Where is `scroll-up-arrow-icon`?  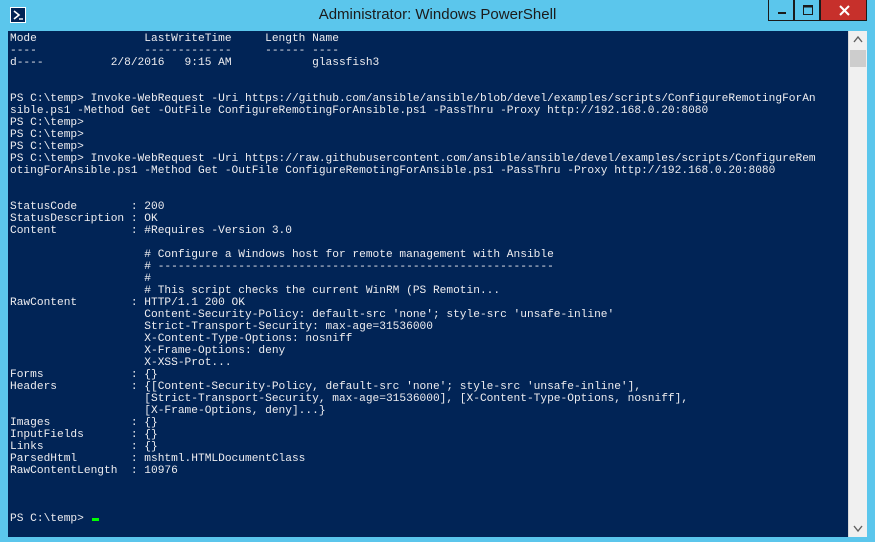 scroll-up-arrow-icon is located at coordinates (858, 39).